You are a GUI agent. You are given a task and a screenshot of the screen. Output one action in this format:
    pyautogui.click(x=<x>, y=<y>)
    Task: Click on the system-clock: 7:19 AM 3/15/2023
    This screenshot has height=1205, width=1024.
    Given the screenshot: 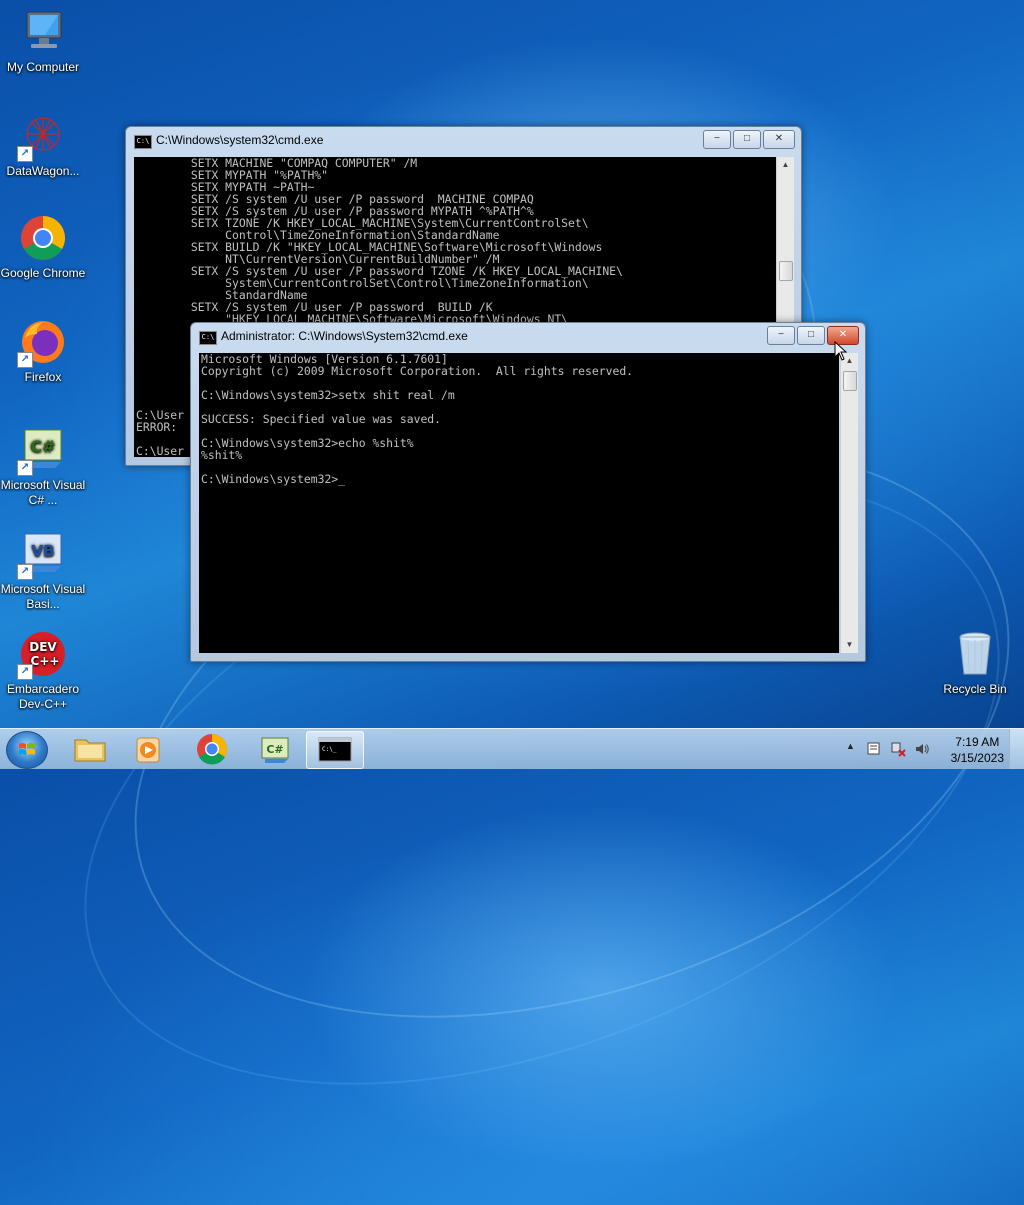 What is the action you would take?
    pyautogui.click(x=977, y=750)
    